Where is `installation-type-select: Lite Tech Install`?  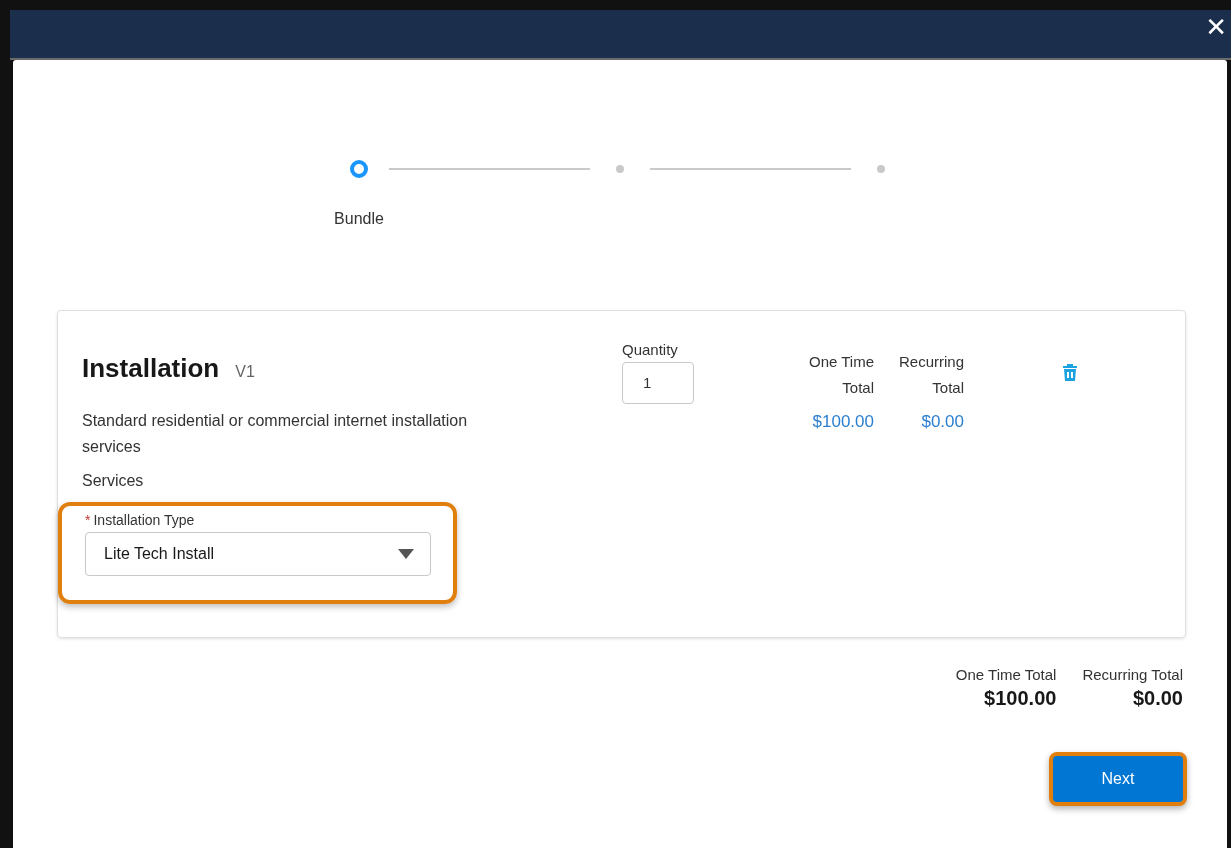
installation-type-select: Lite Tech Install is located at coordinates (258, 554).